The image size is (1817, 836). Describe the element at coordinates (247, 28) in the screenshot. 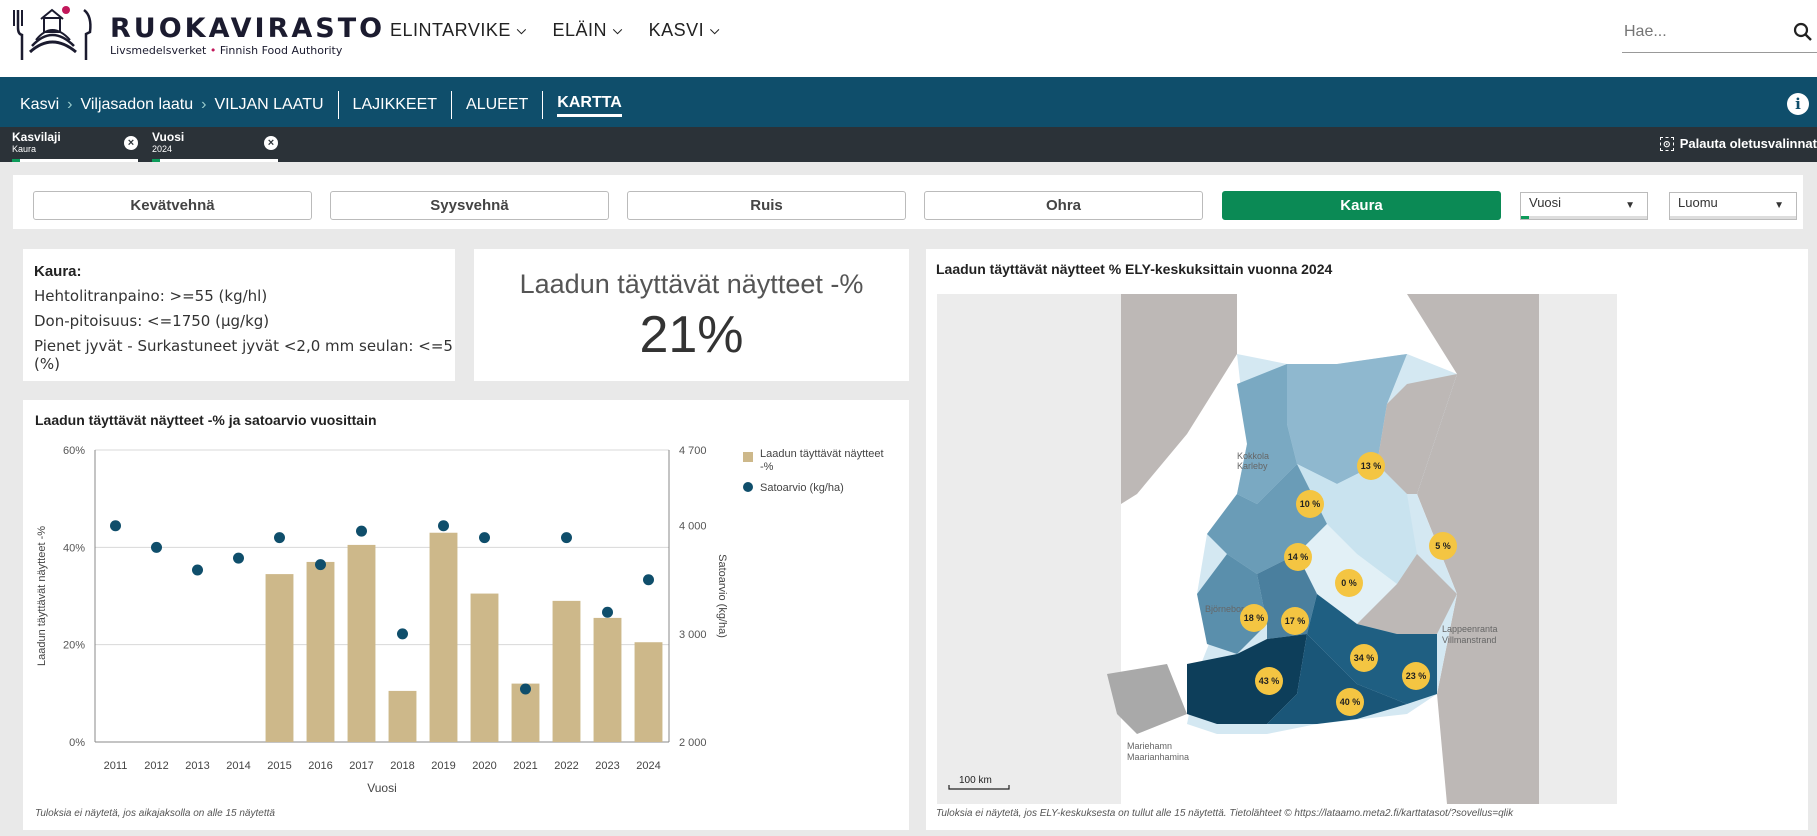

I see `logo-title: RUOKAVIRASTO` at that location.